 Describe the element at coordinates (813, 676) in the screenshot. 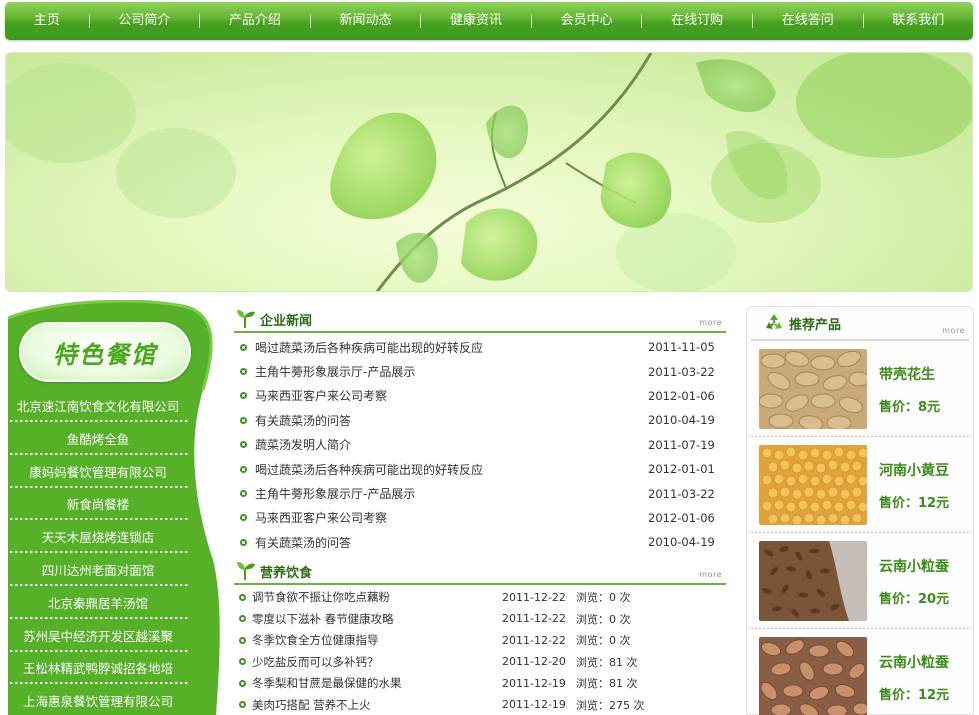

I see `bean-image` at that location.